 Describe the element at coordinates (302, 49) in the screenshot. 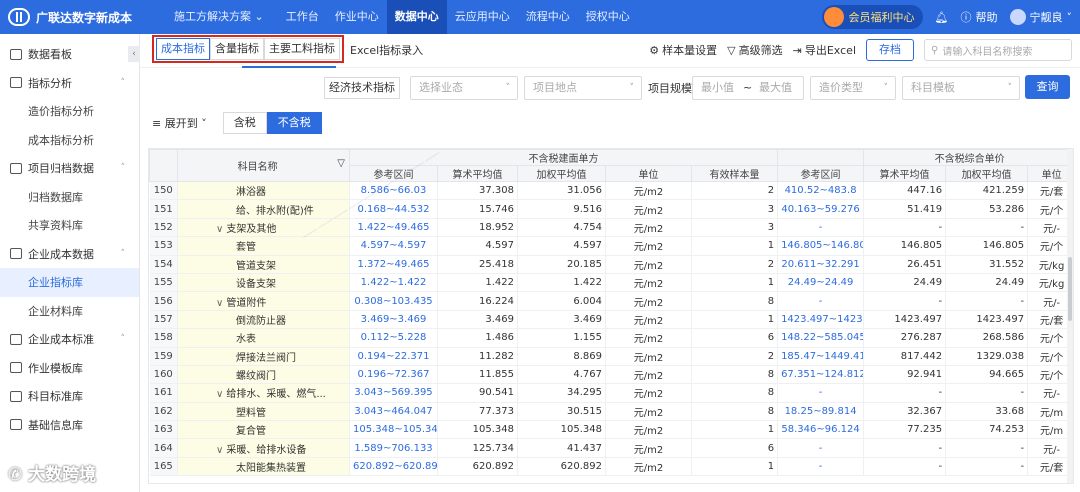

I see `metric-material: 主要工料指标` at that location.